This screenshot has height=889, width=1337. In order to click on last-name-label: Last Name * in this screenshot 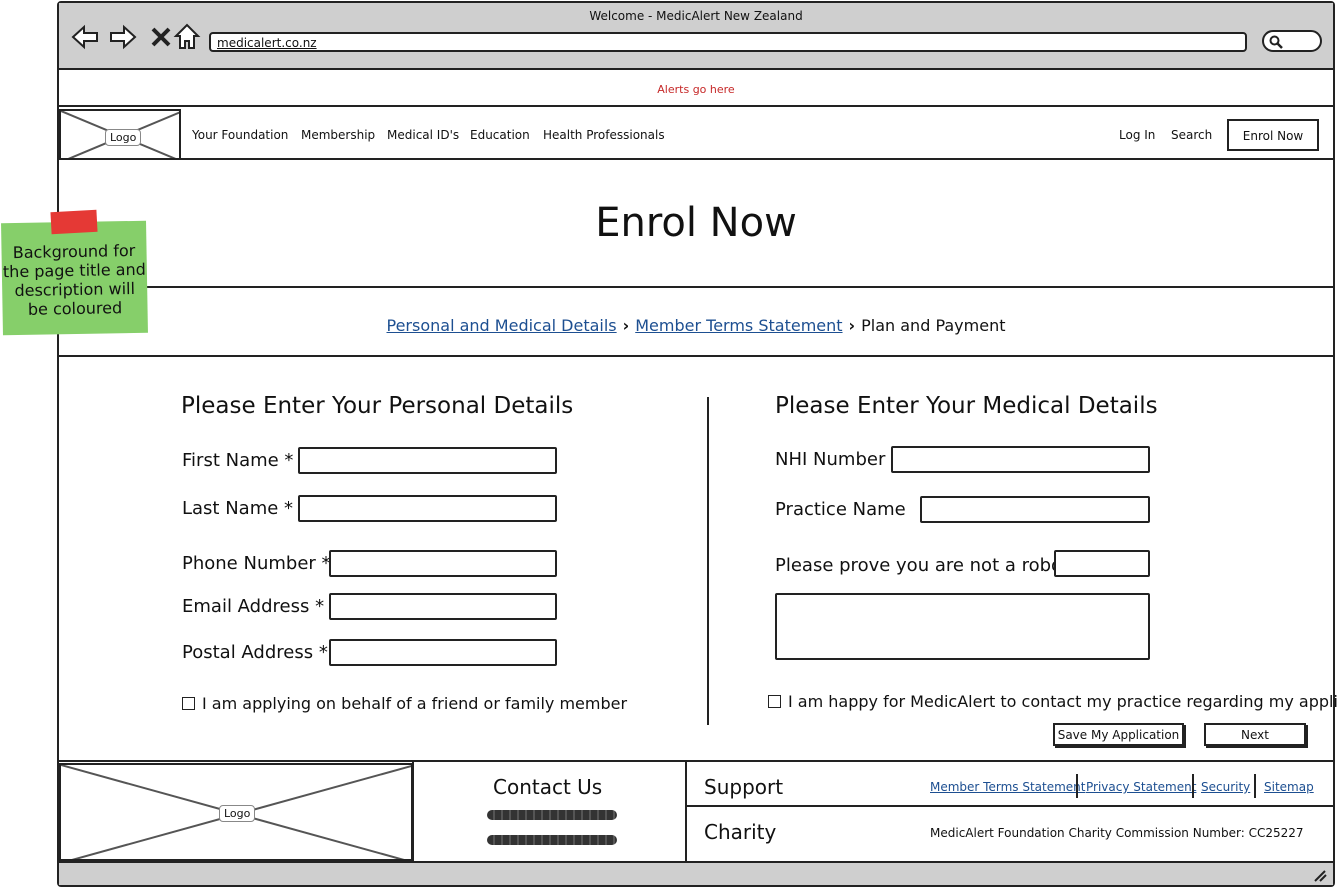, I will do `click(238, 508)`.